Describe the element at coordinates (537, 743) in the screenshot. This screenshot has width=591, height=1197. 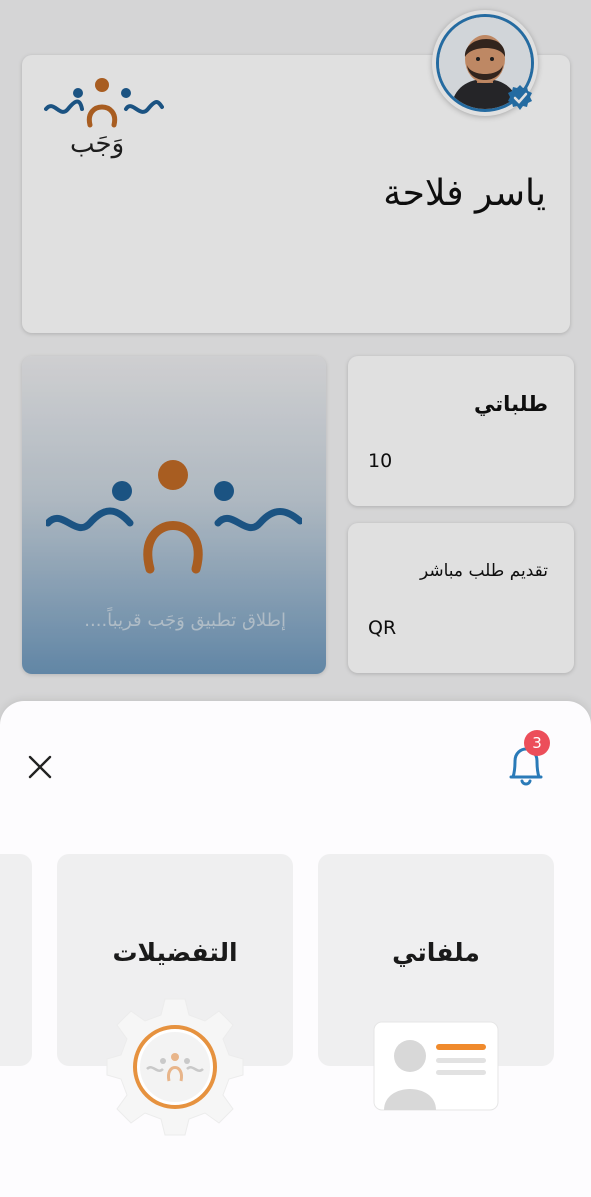
I see `notification-badge: 3` at that location.